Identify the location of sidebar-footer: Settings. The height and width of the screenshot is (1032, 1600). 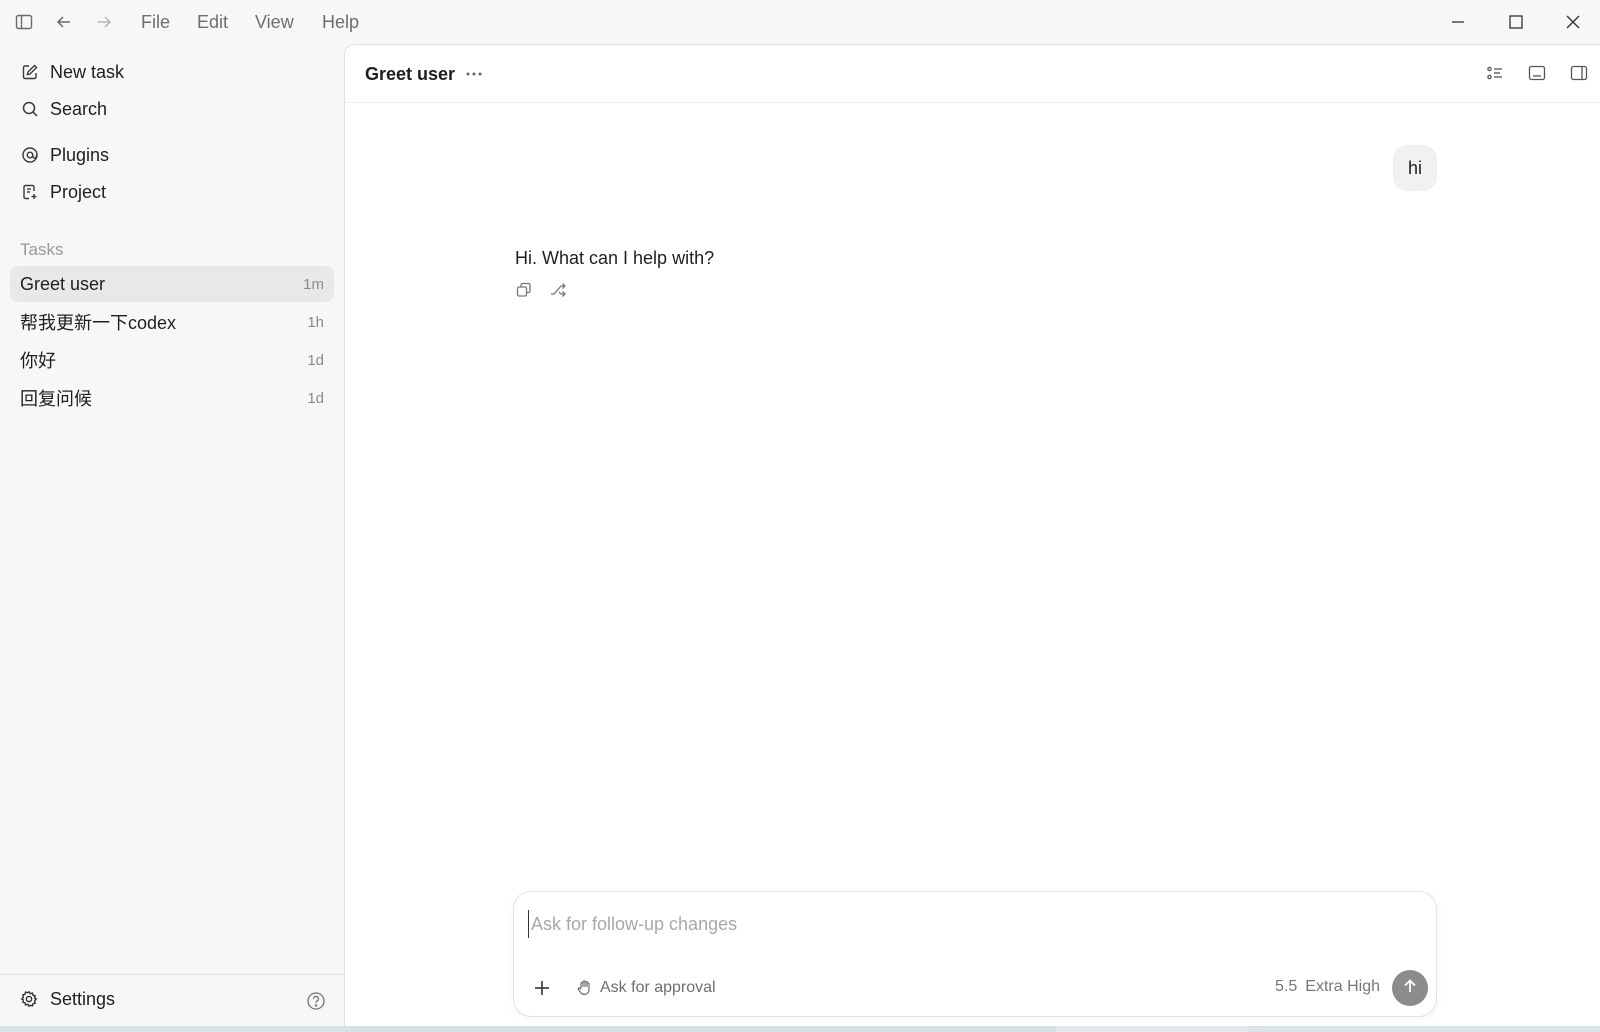
(172, 1000).